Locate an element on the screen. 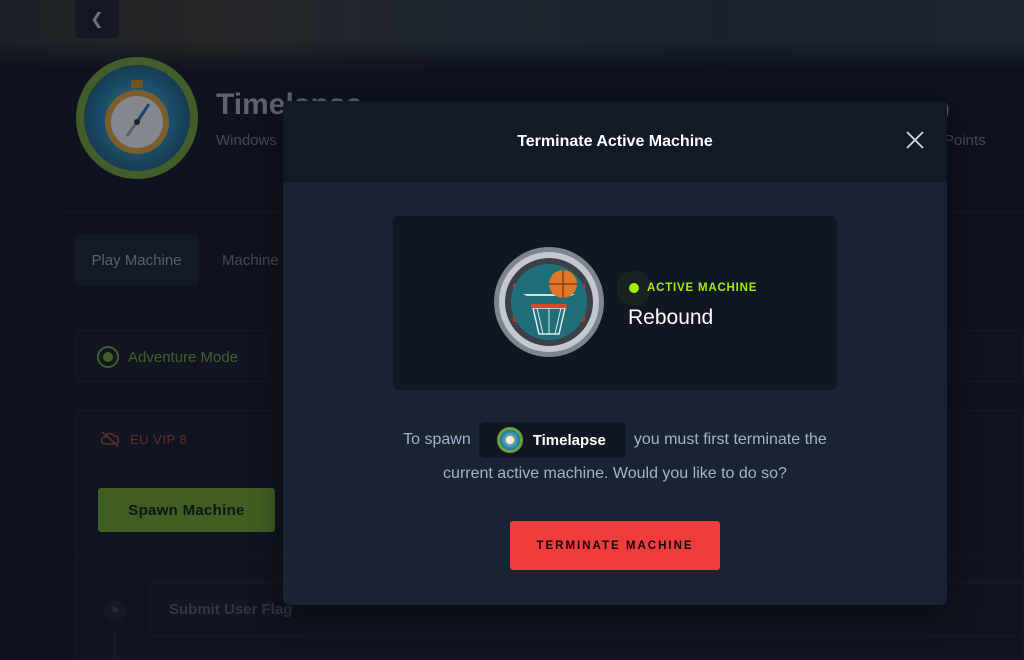 The width and height of the screenshot is (1024, 660). target-machine-chip: Timelapse is located at coordinates (552, 440).